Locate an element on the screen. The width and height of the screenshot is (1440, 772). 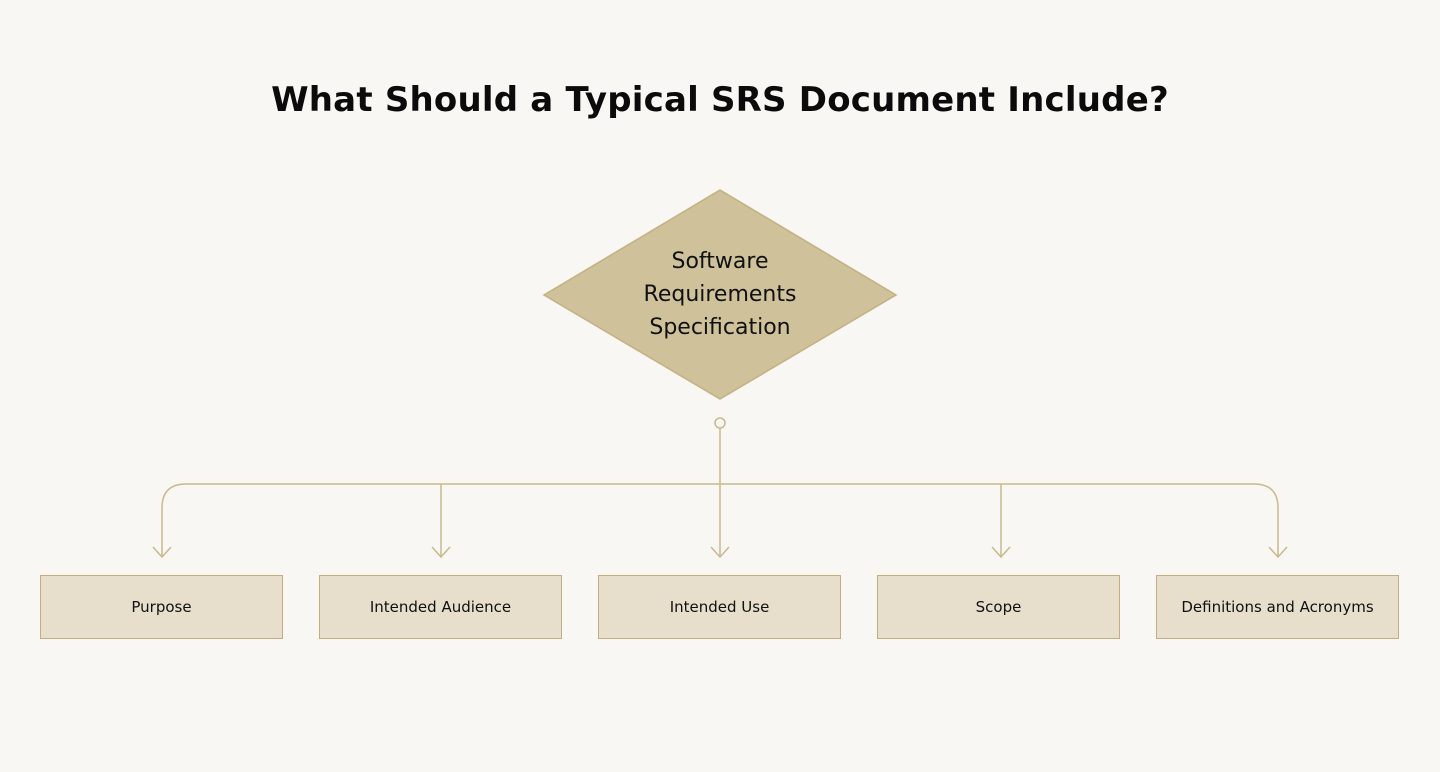
child-box-label: Intended Audience is located at coordinates (440, 607).